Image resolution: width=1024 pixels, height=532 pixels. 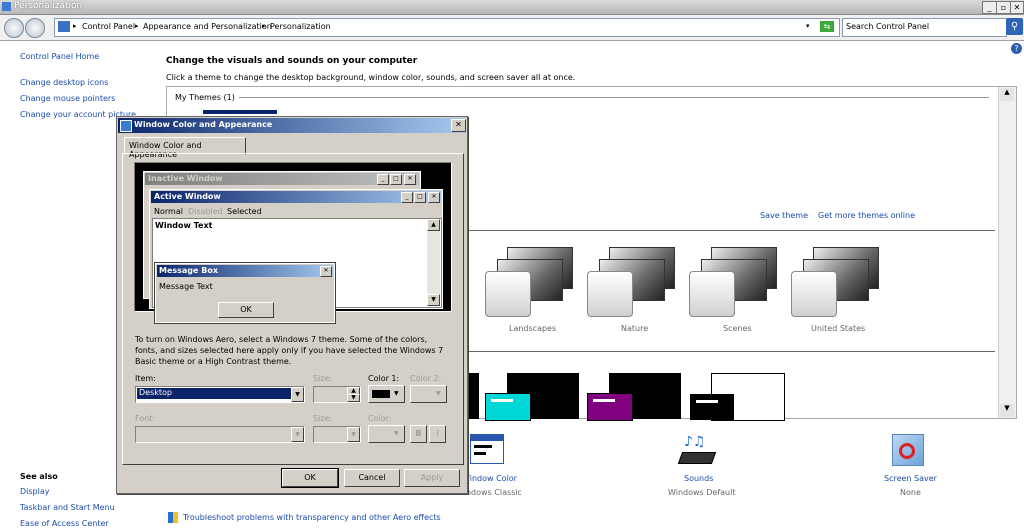 I want to click on ok-button: OK, so click(x=310, y=478).